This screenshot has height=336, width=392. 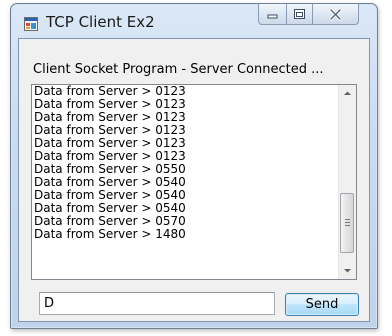 What do you see at coordinates (322, 304) in the screenshot?
I see `send-button: Send` at bounding box center [322, 304].